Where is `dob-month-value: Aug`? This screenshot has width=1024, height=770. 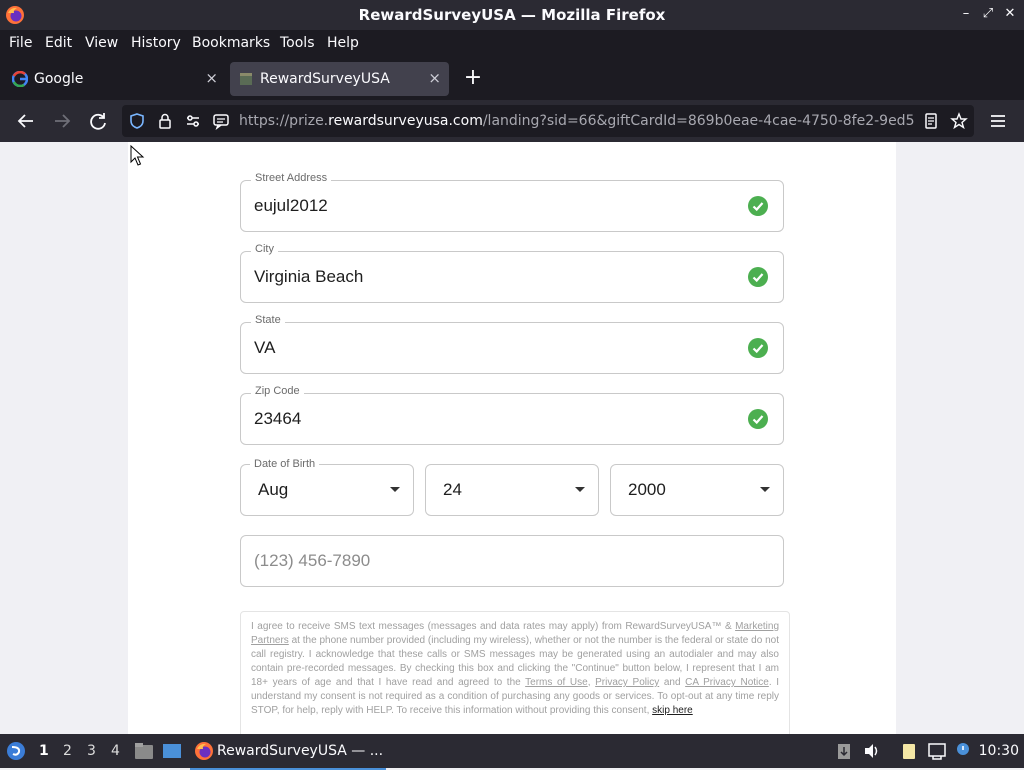
dob-month-value: Aug is located at coordinates (273, 489).